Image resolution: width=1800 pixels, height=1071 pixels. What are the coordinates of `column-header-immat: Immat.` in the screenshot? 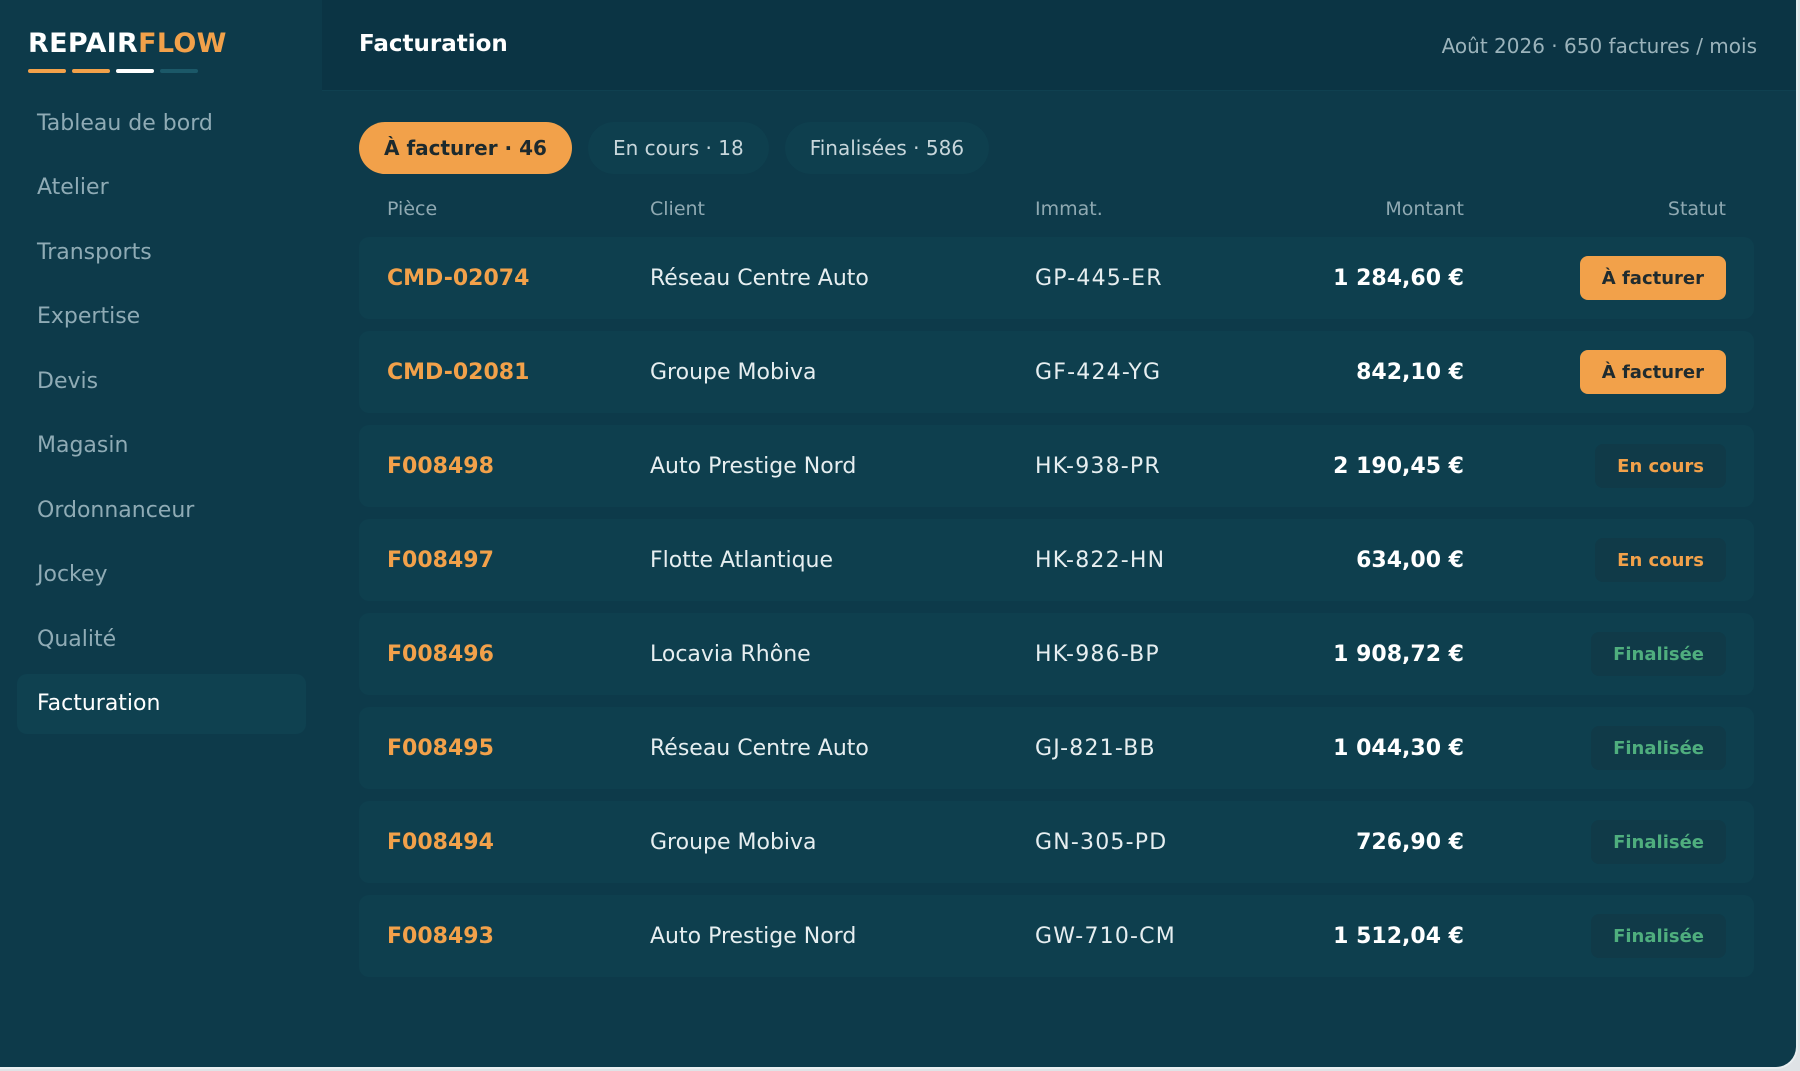 It's located at (1069, 209).